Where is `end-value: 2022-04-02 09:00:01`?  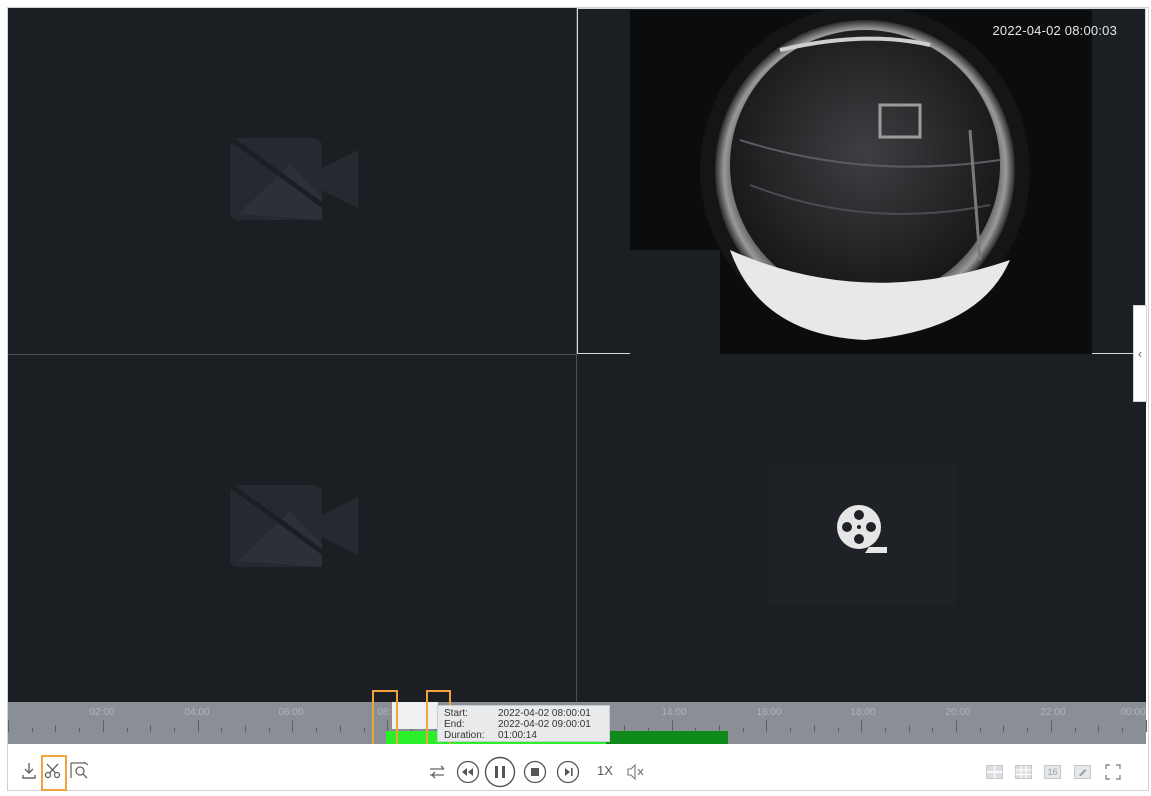
end-value: 2022-04-02 09:00:01 is located at coordinates (544, 724).